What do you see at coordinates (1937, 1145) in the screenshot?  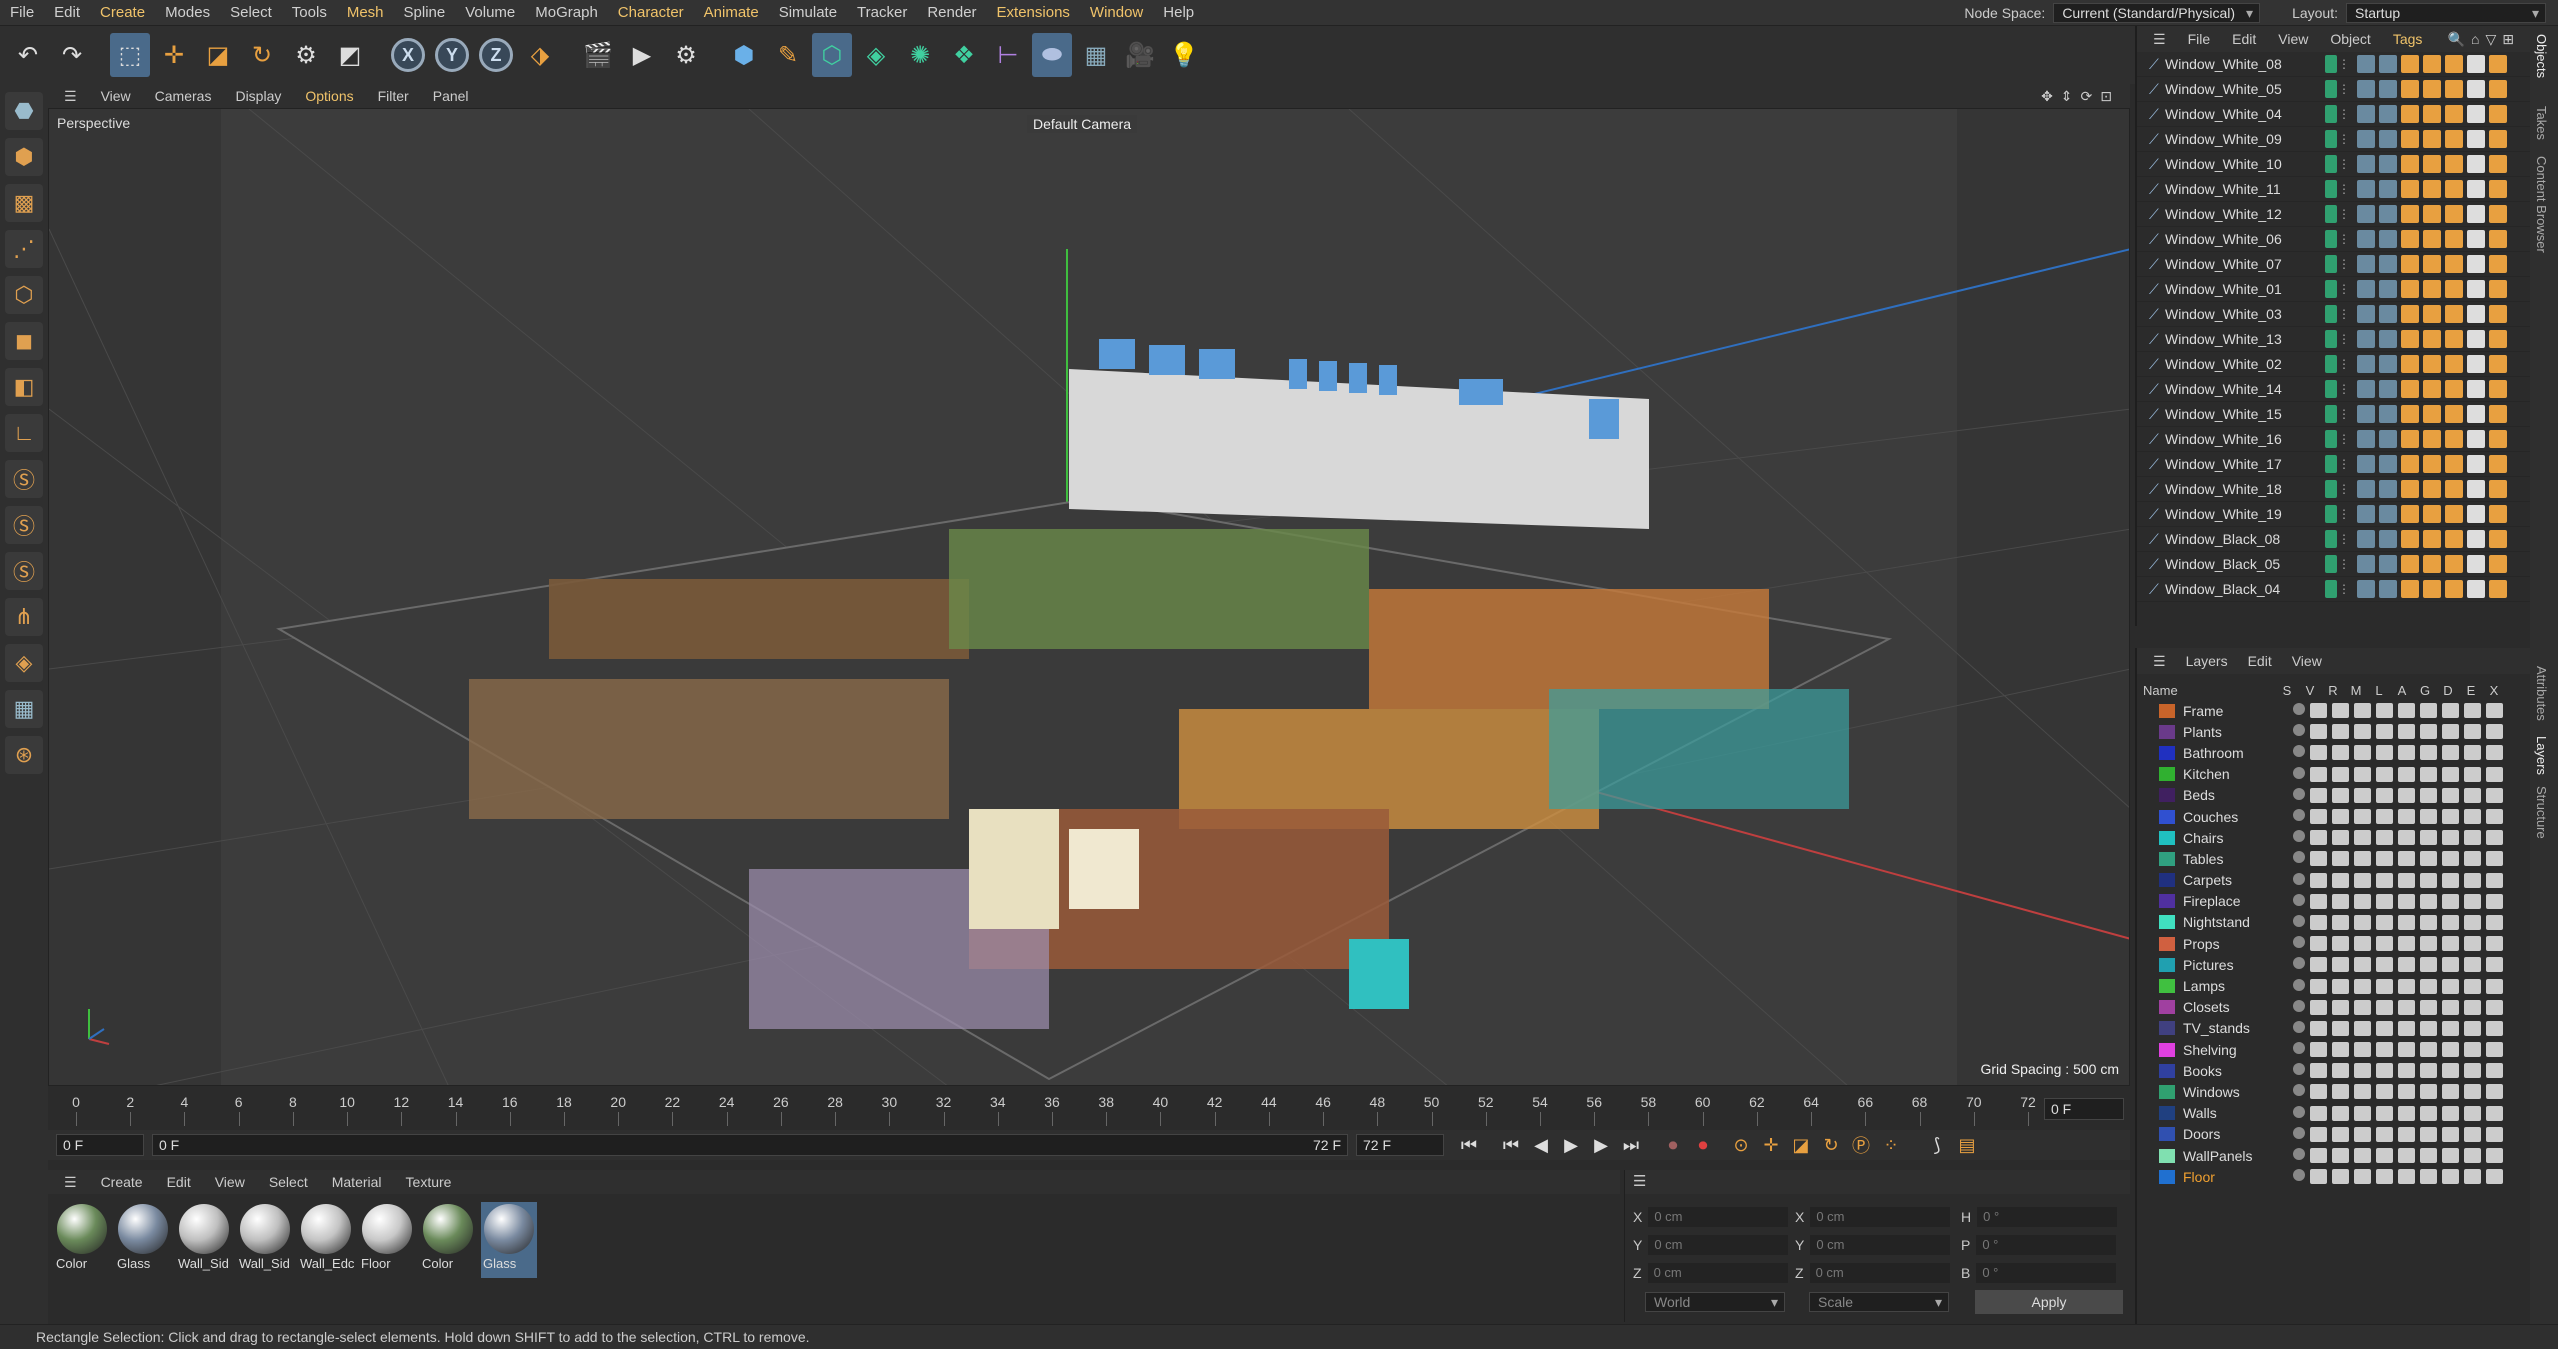 I see `motion-system-icon: ⟆` at bounding box center [1937, 1145].